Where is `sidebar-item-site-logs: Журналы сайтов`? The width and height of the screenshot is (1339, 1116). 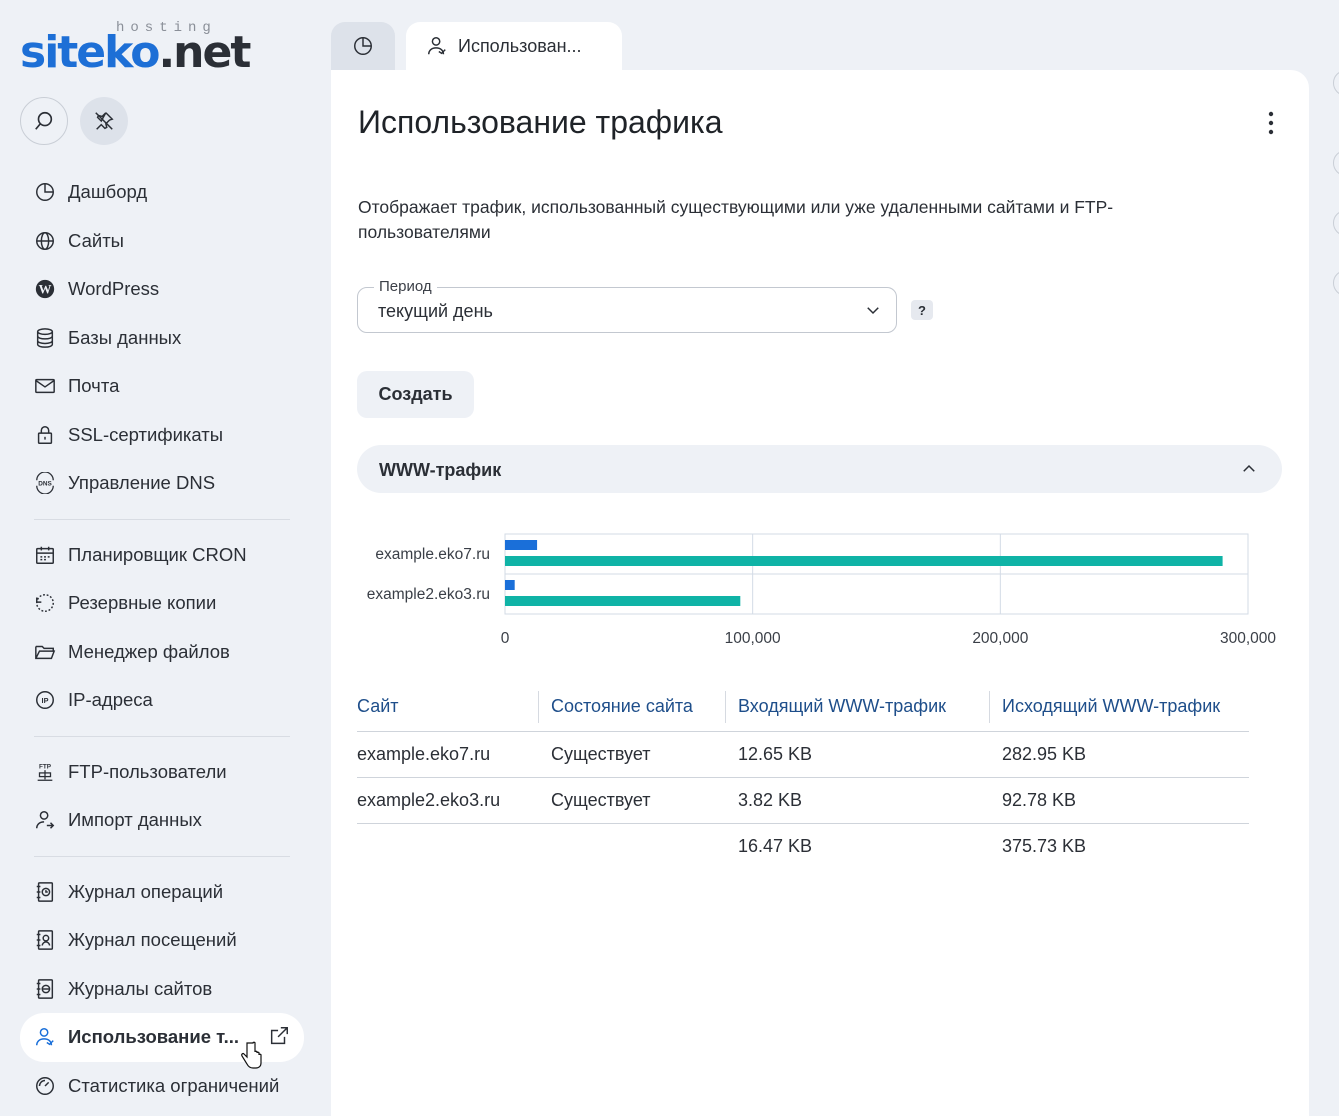 sidebar-item-site-logs: Журналы сайтов is located at coordinates (162, 989).